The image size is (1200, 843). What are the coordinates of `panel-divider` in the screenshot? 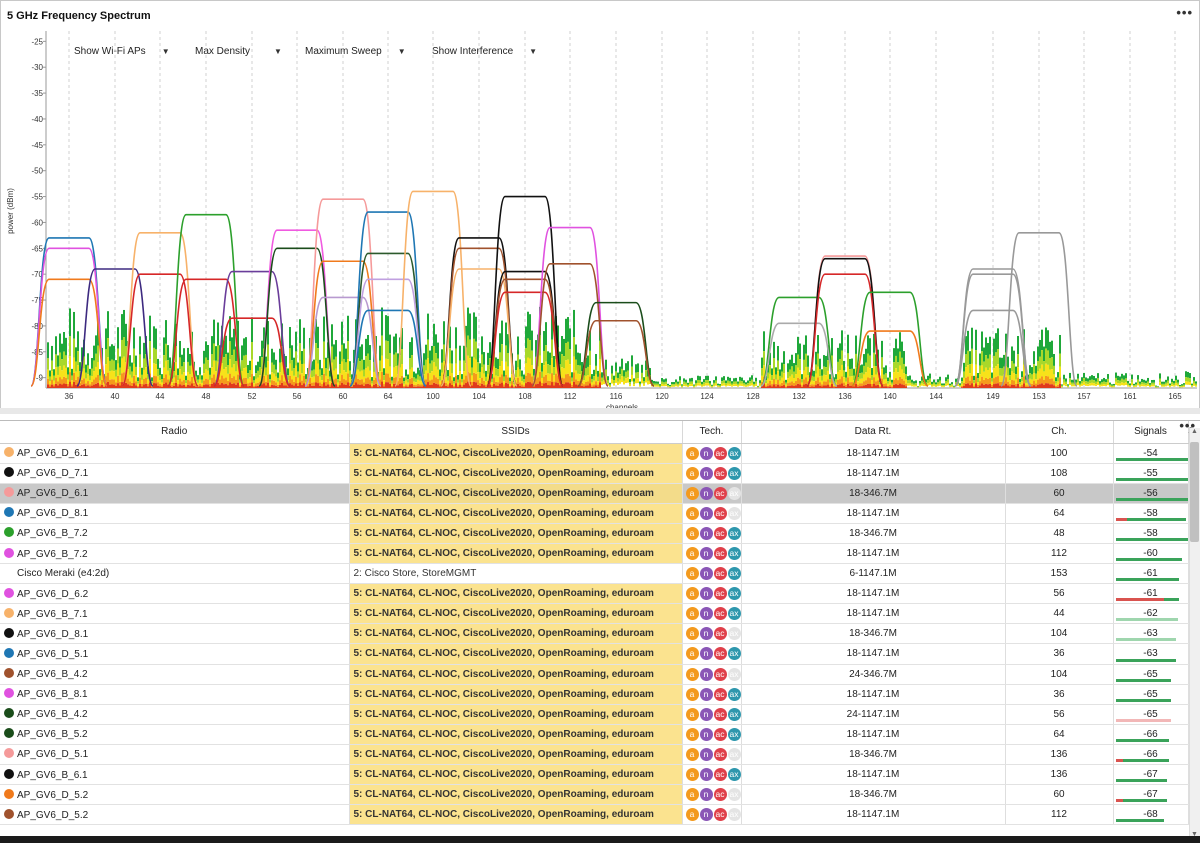 It's located at (600, 411).